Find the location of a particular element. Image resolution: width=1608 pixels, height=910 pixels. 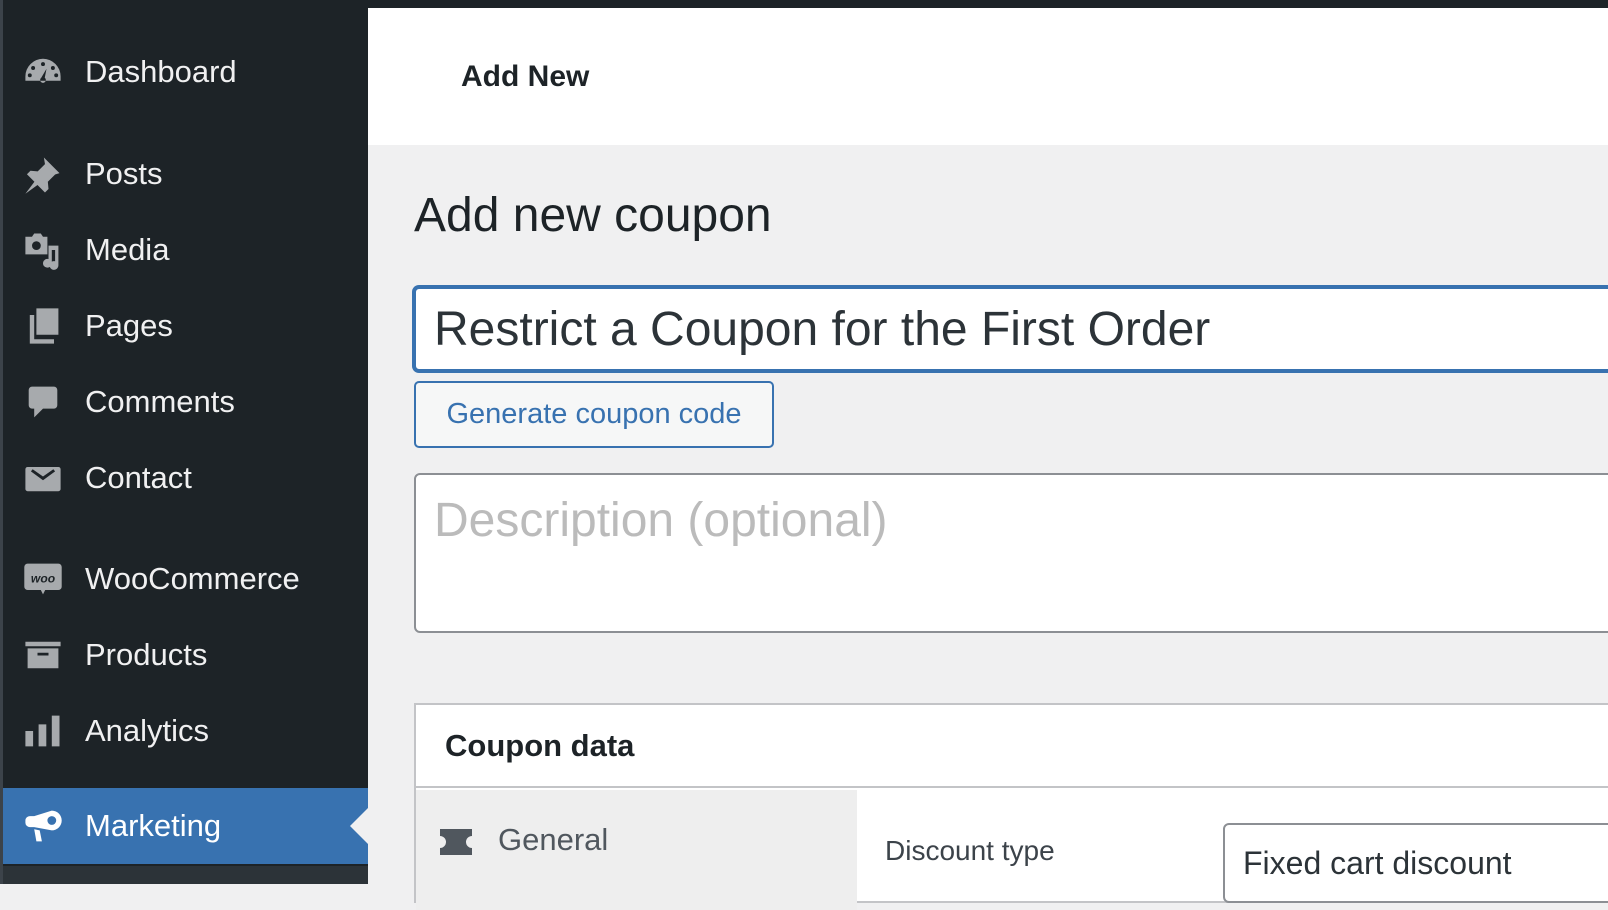

sidebar-item-products: Products is located at coordinates (185, 655).